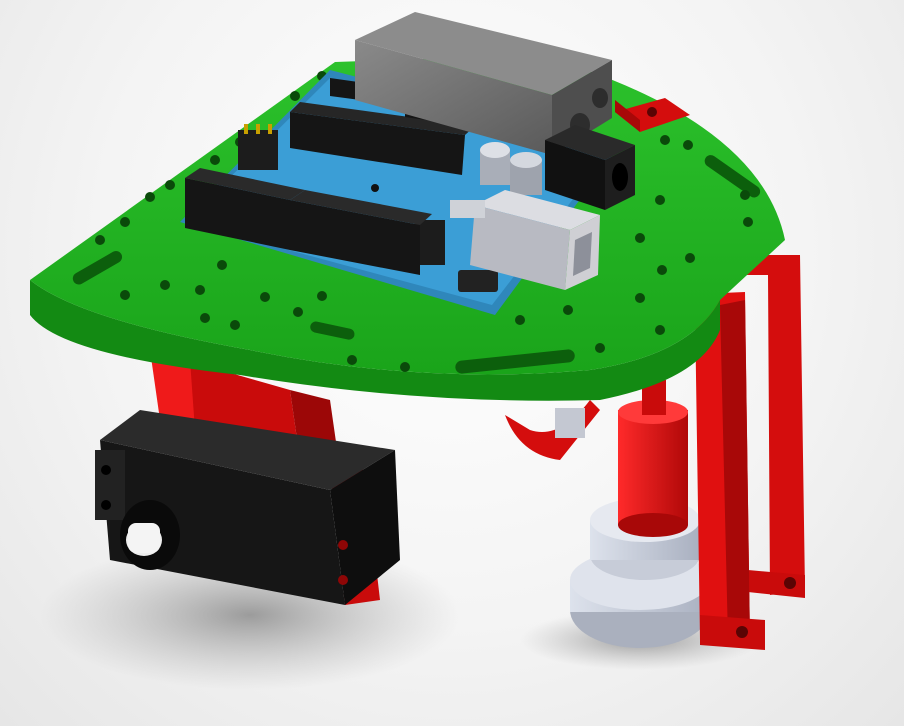  What do you see at coordinates (552, 430) in the screenshot?
I see `rear-caster-bracket` at bounding box center [552, 430].